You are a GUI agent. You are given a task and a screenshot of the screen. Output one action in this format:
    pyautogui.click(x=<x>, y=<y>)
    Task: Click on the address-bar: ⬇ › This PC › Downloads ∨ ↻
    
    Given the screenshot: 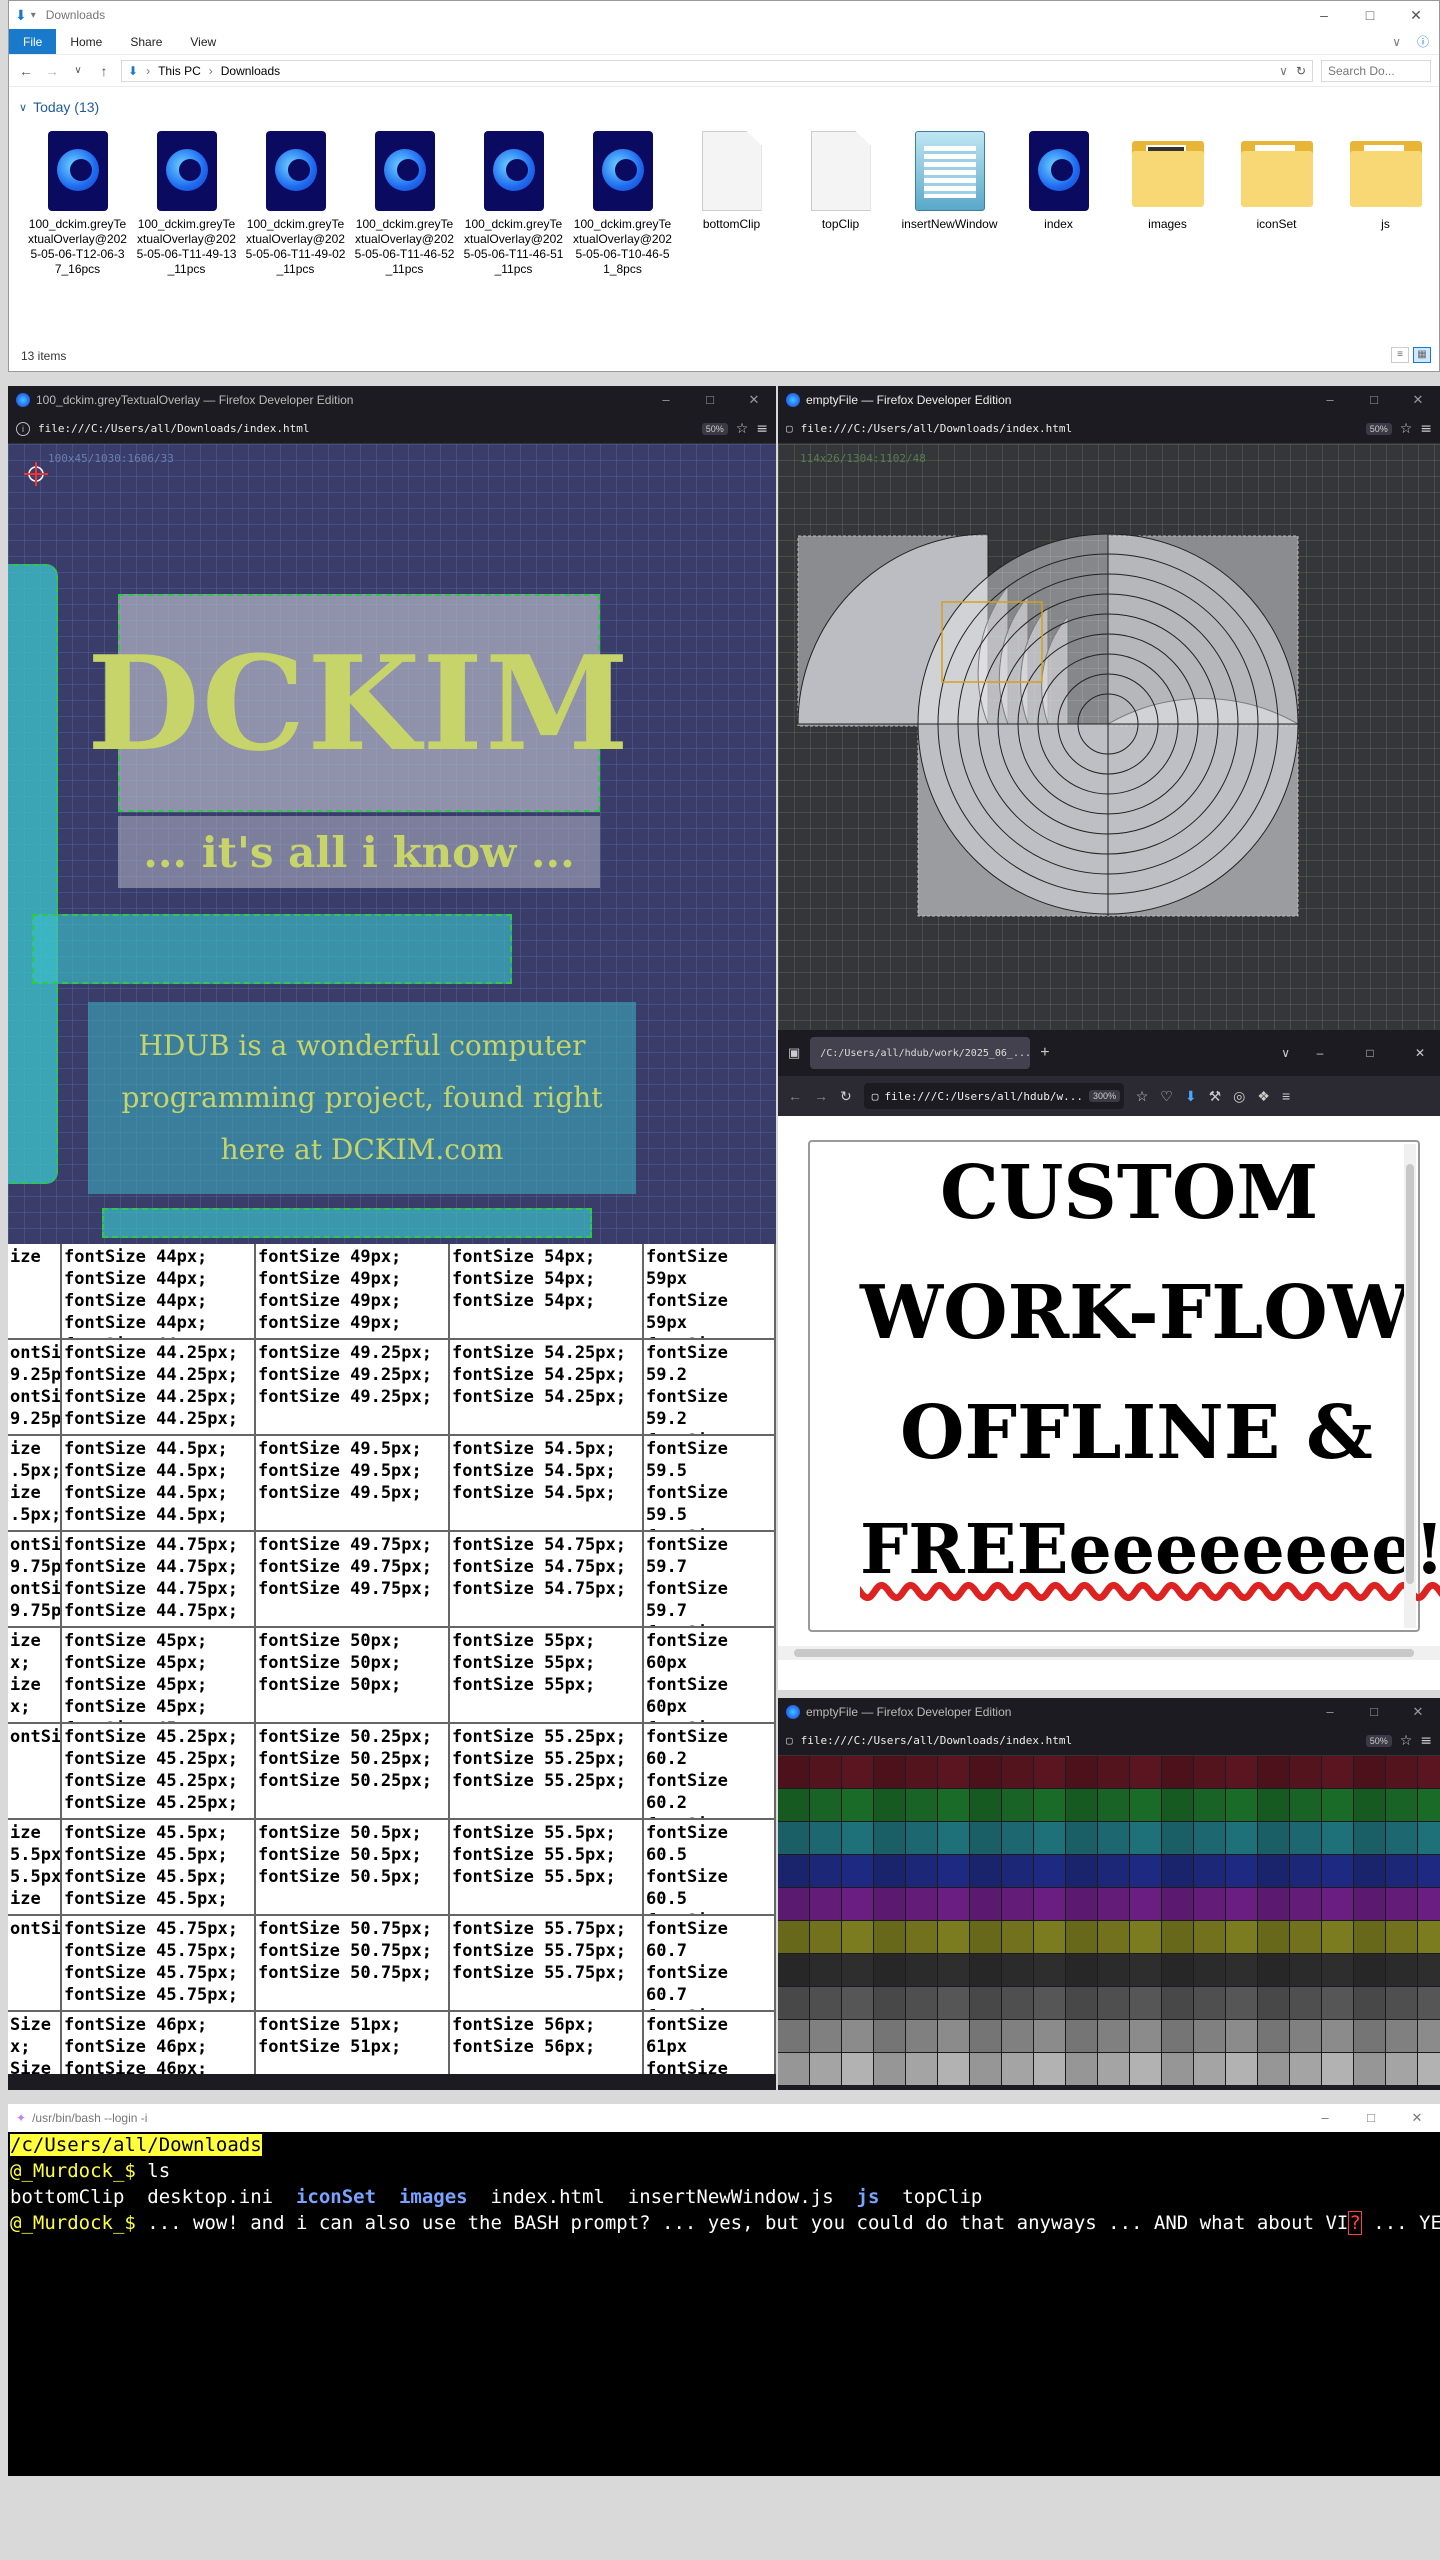 What is the action you would take?
    pyautogui.click(x=717, y=70)
    